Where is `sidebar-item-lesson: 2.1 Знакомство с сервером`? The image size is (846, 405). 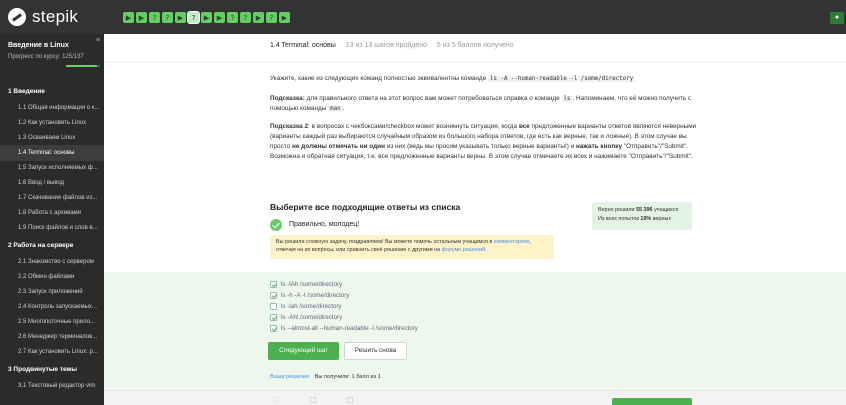 sidebar-item-lesson: 2.1 Знакомство с сервером is located at coordinates (52, 262).